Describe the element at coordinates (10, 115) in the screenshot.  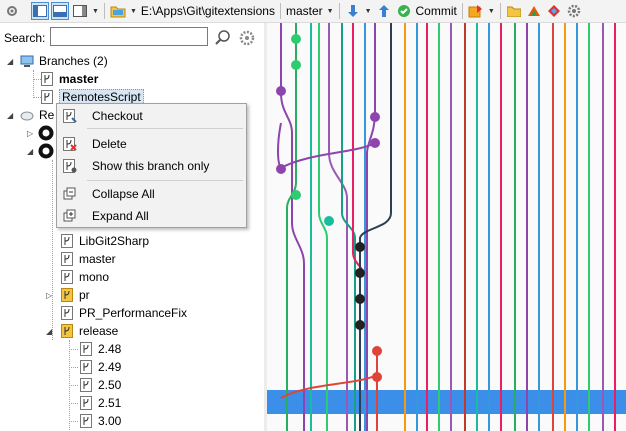
I see `tree-expander-remotes: ◢` at that location.